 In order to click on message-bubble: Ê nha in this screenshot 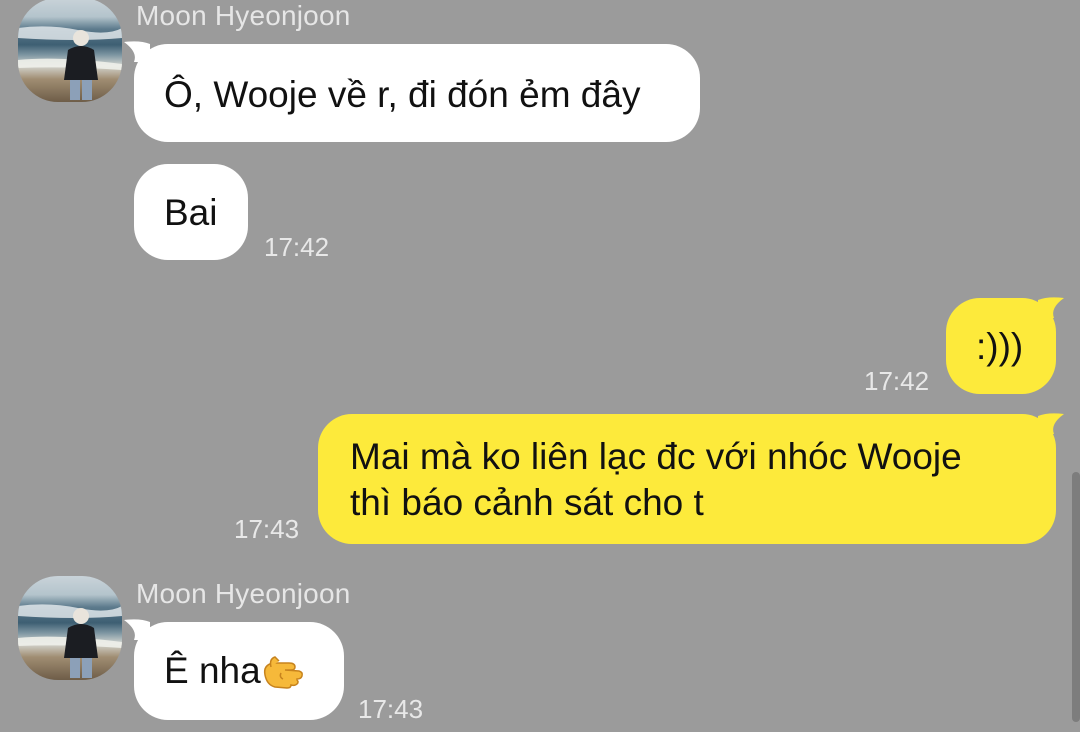, I will do `click(239, 671)`.